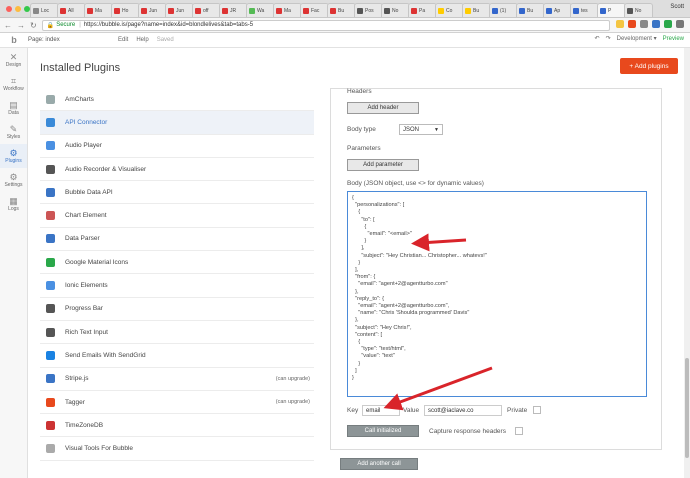 This screenshot has width=690, height=478. What do you see at coordinates (517, 410) in the screenshot?
I see `private-label: Private` at bounding box center [517, 410].